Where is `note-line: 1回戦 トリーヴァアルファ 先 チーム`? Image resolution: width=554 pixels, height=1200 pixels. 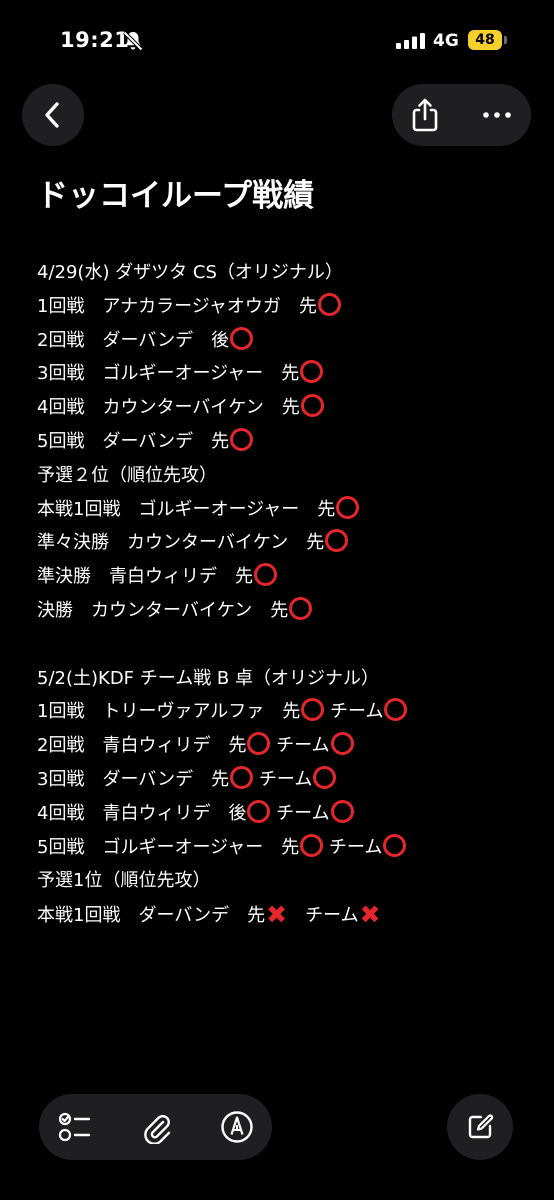 note-line: 1回戦 トリーヴァアルファ 先 チーム is located at coordinates (287, 712).